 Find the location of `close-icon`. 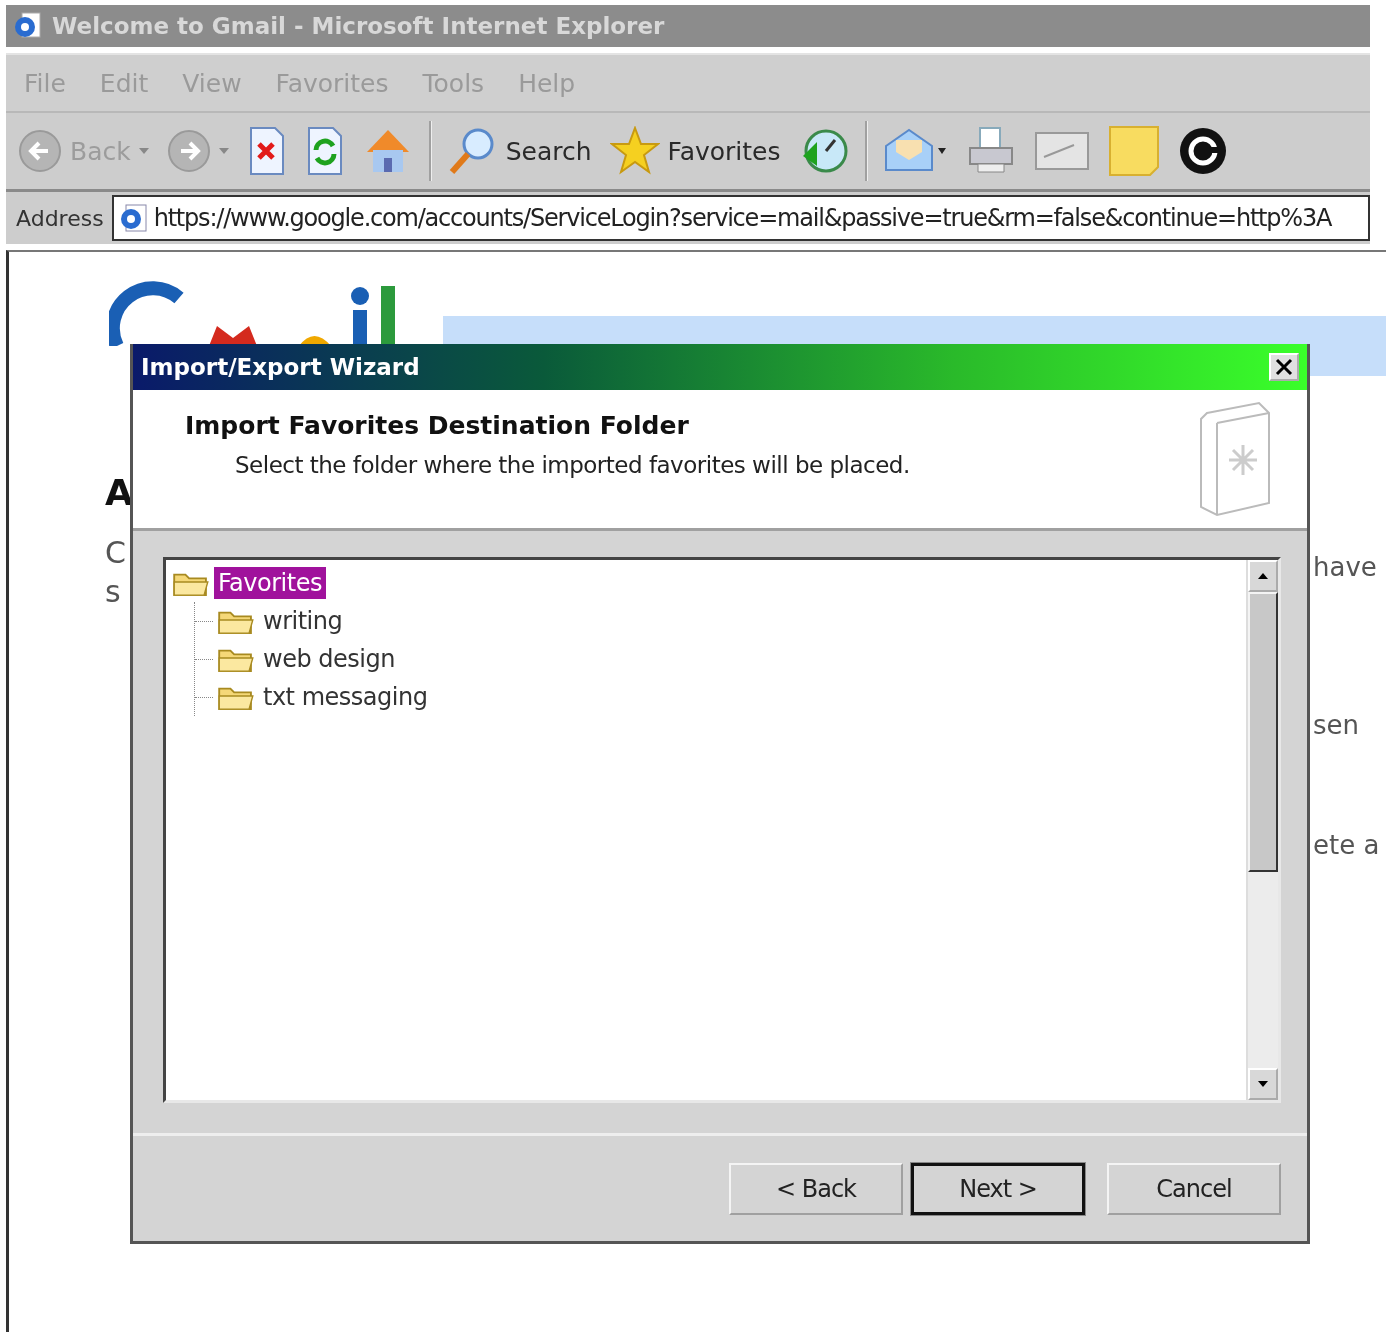

close-icon is located at coordinates (1284, 367).